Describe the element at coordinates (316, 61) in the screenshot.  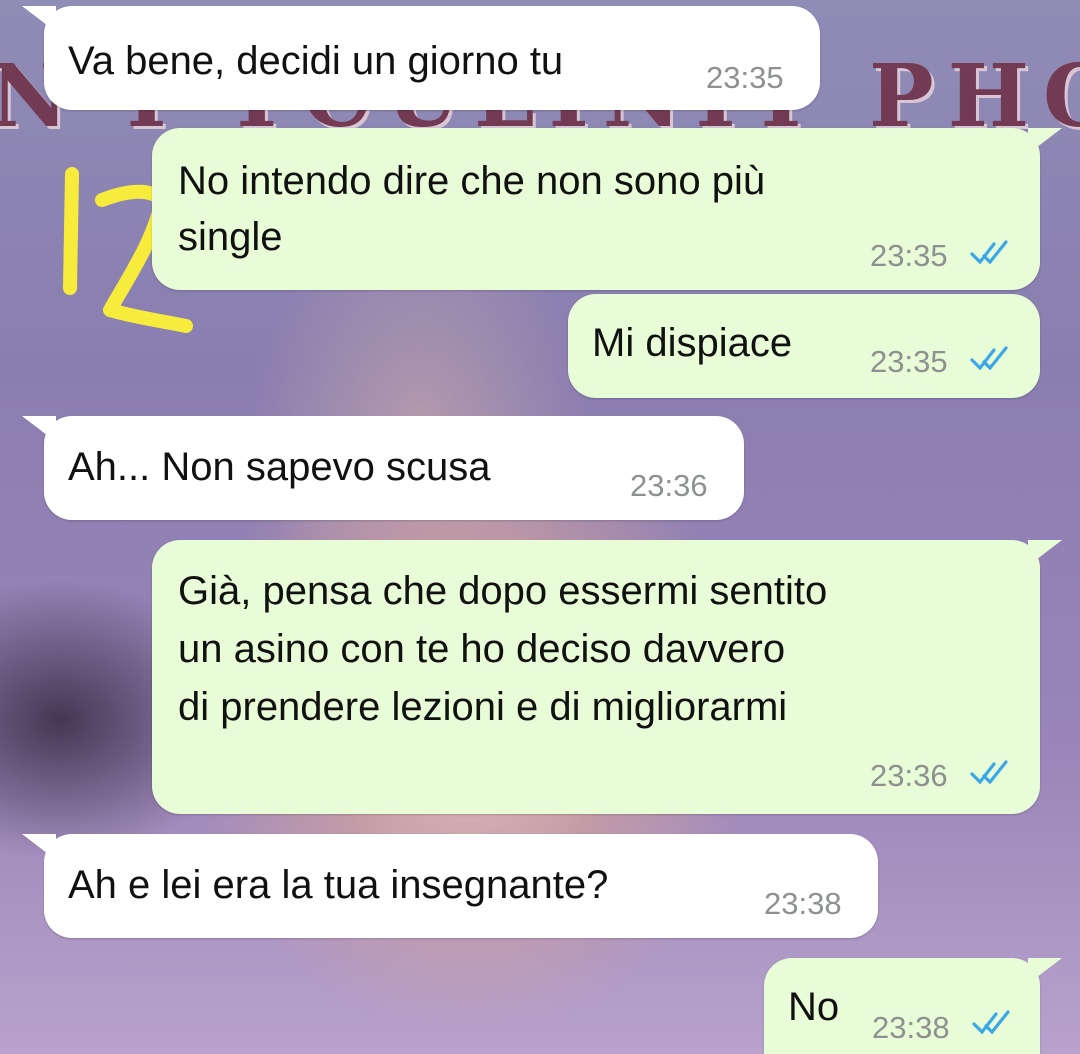
I see `message-text: Va bene, decidi un giorno tu` at that location.